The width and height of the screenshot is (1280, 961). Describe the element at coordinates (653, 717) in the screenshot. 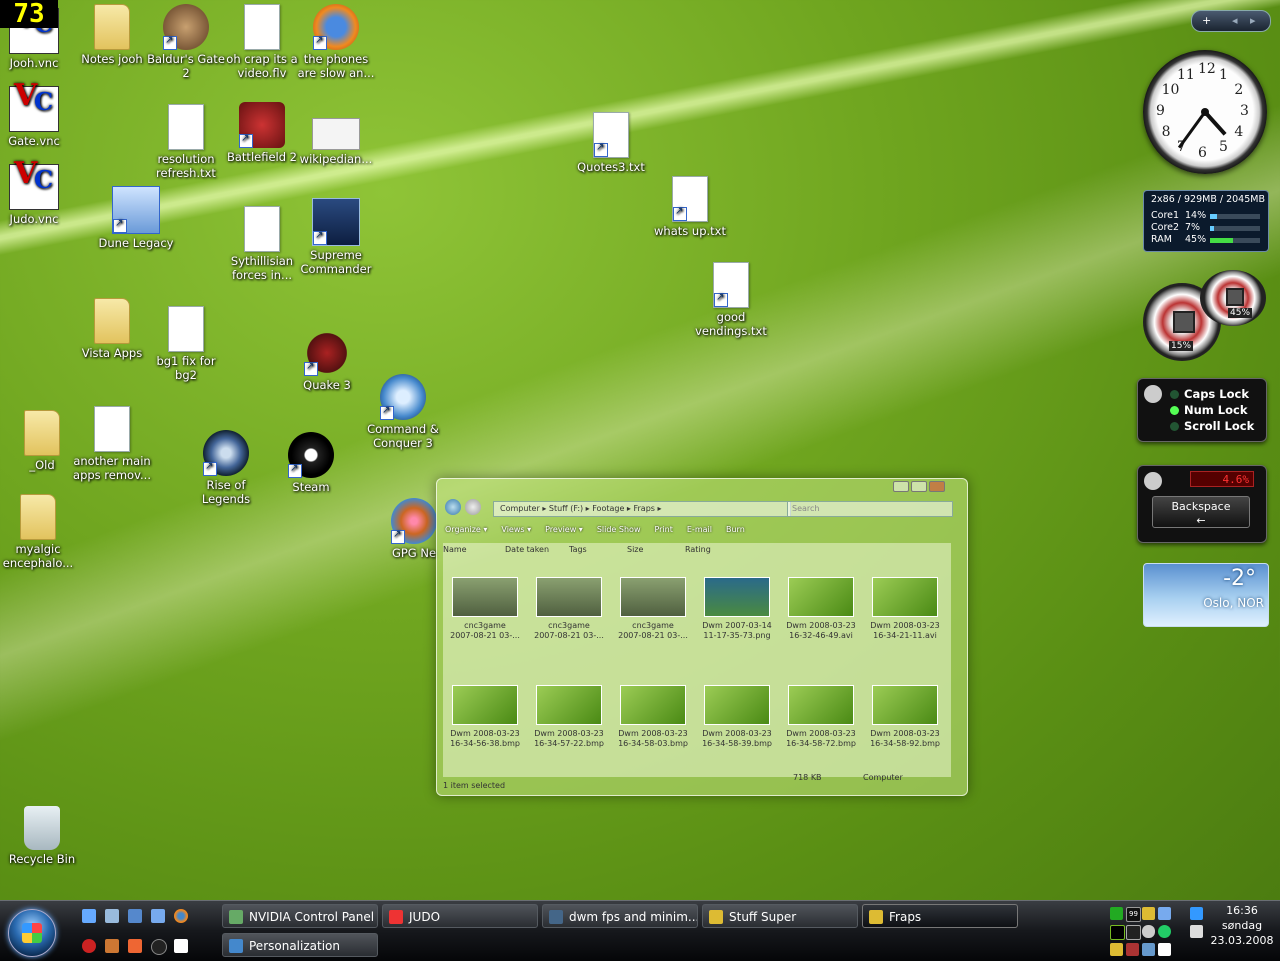

I see `file-thumbnail: Dwm 2008-03-23 16-34-58-03.bmp` at that location.